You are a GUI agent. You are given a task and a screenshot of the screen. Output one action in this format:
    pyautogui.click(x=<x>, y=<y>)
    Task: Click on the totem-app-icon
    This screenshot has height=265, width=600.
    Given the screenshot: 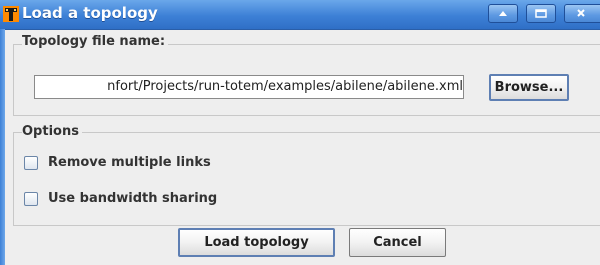 What is the action you would take?
    pyautogui.click(x=11, y=14)
    